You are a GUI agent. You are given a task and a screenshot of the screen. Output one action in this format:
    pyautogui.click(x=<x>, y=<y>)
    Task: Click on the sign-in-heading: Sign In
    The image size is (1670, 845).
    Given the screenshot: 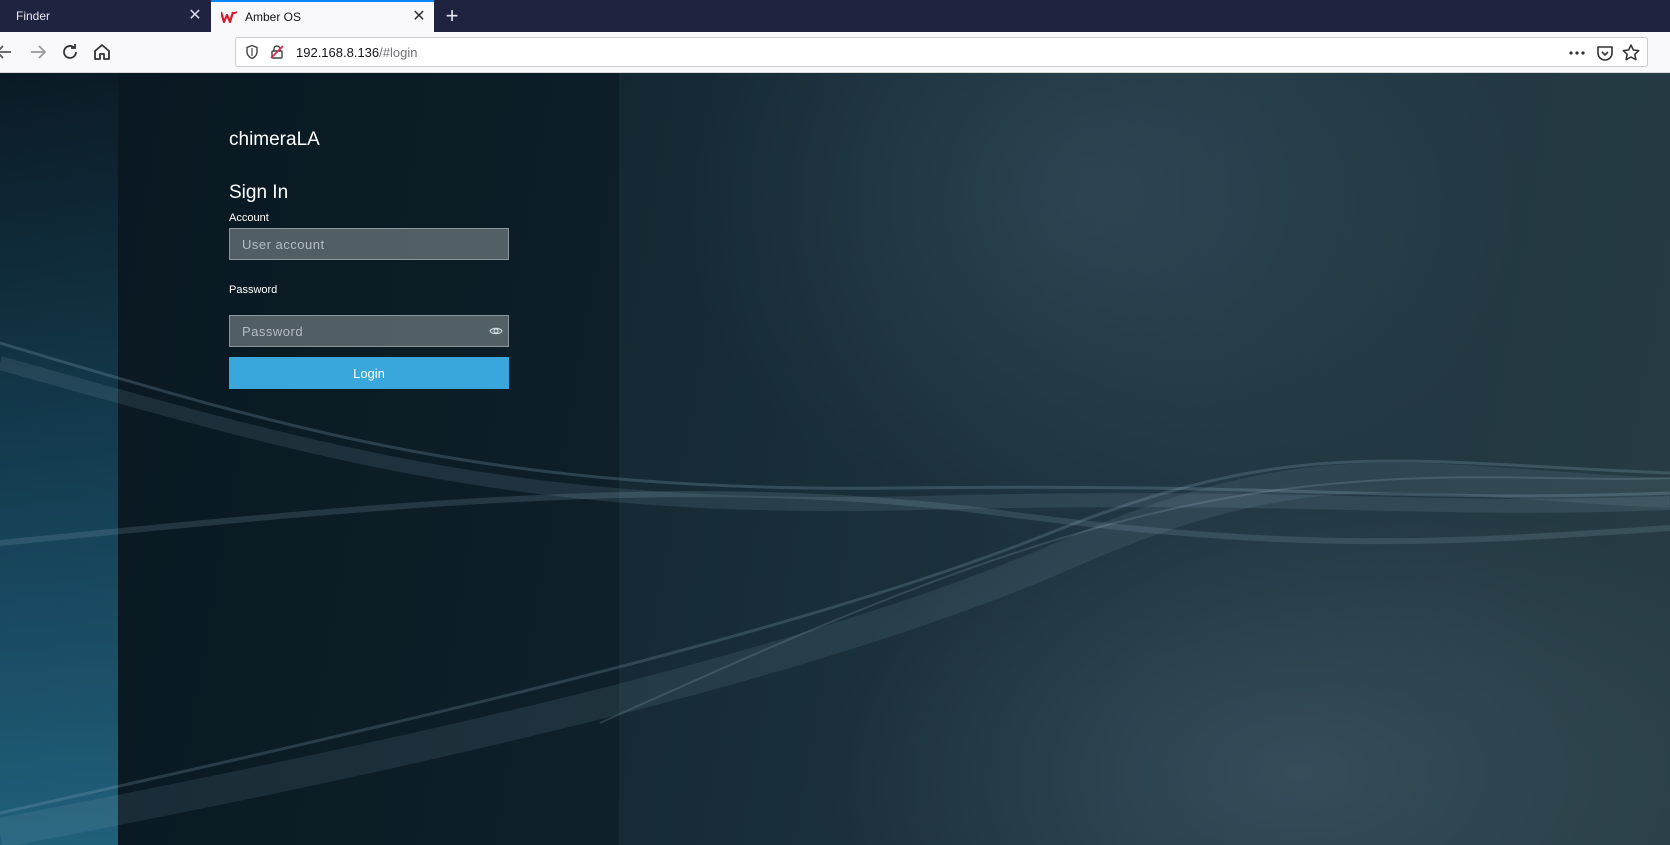 What is the action you would take?
    pyautogui.click(x=259, y=192)
    